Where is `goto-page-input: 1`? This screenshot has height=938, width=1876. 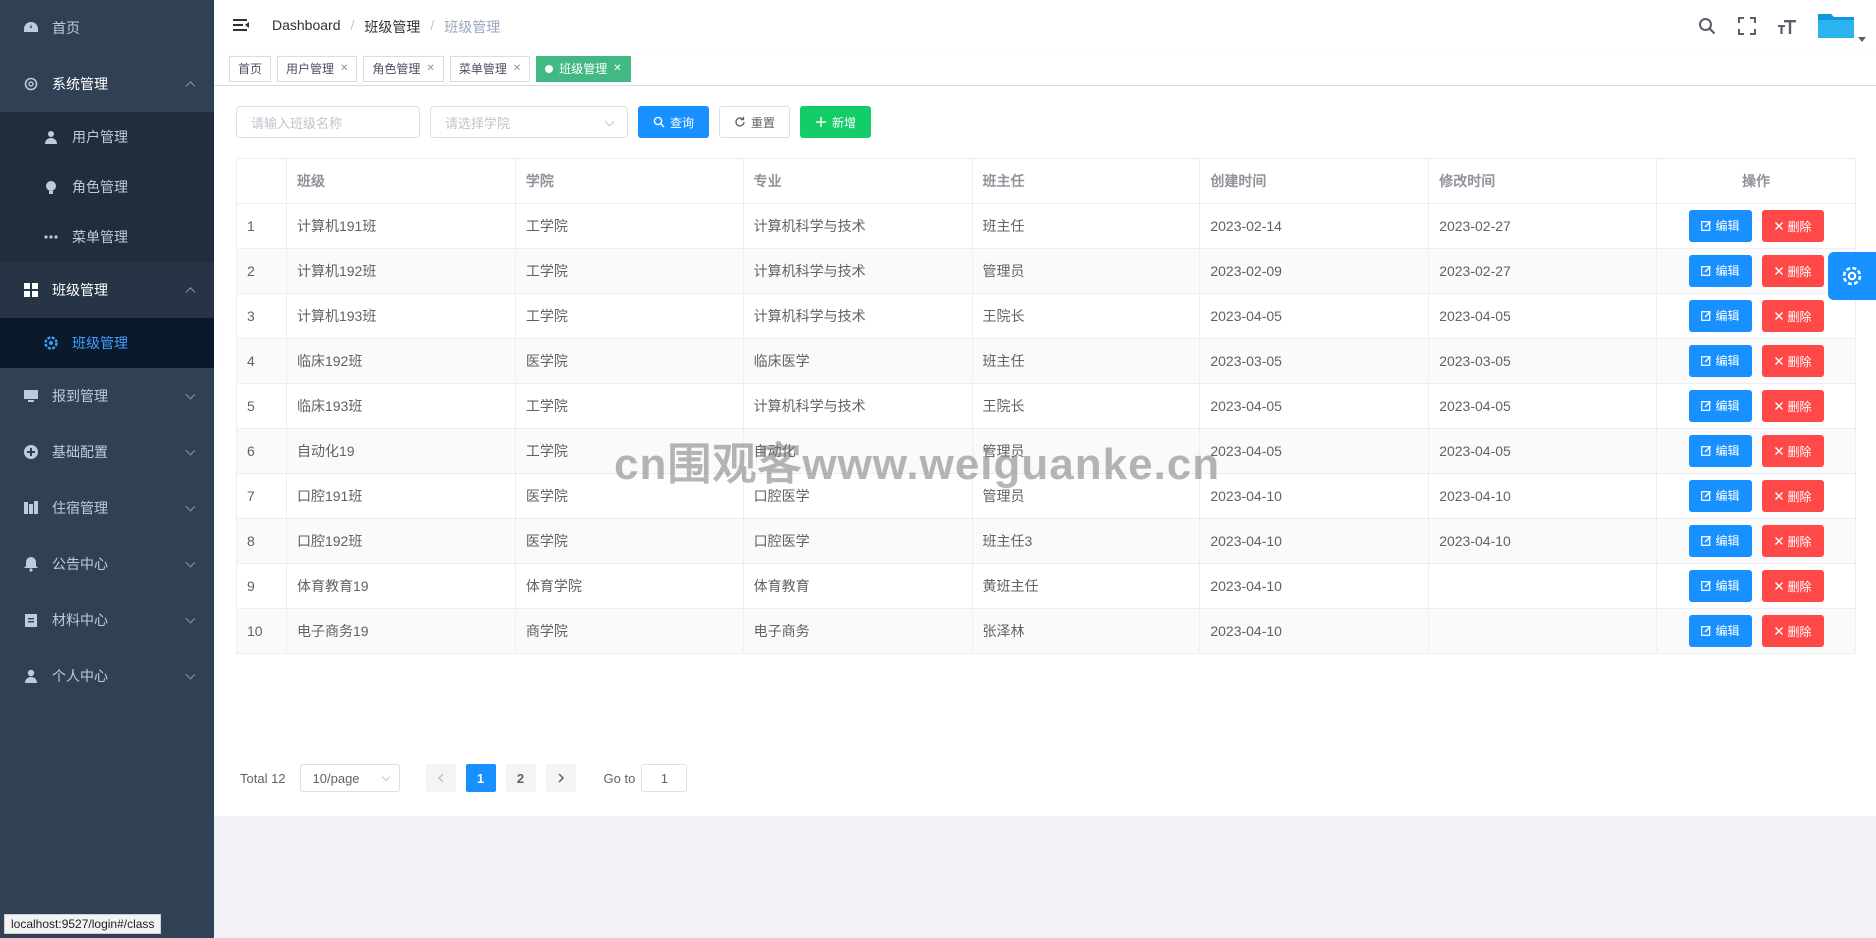 goto-page-input: 1 is located at coordinates (664, 778).